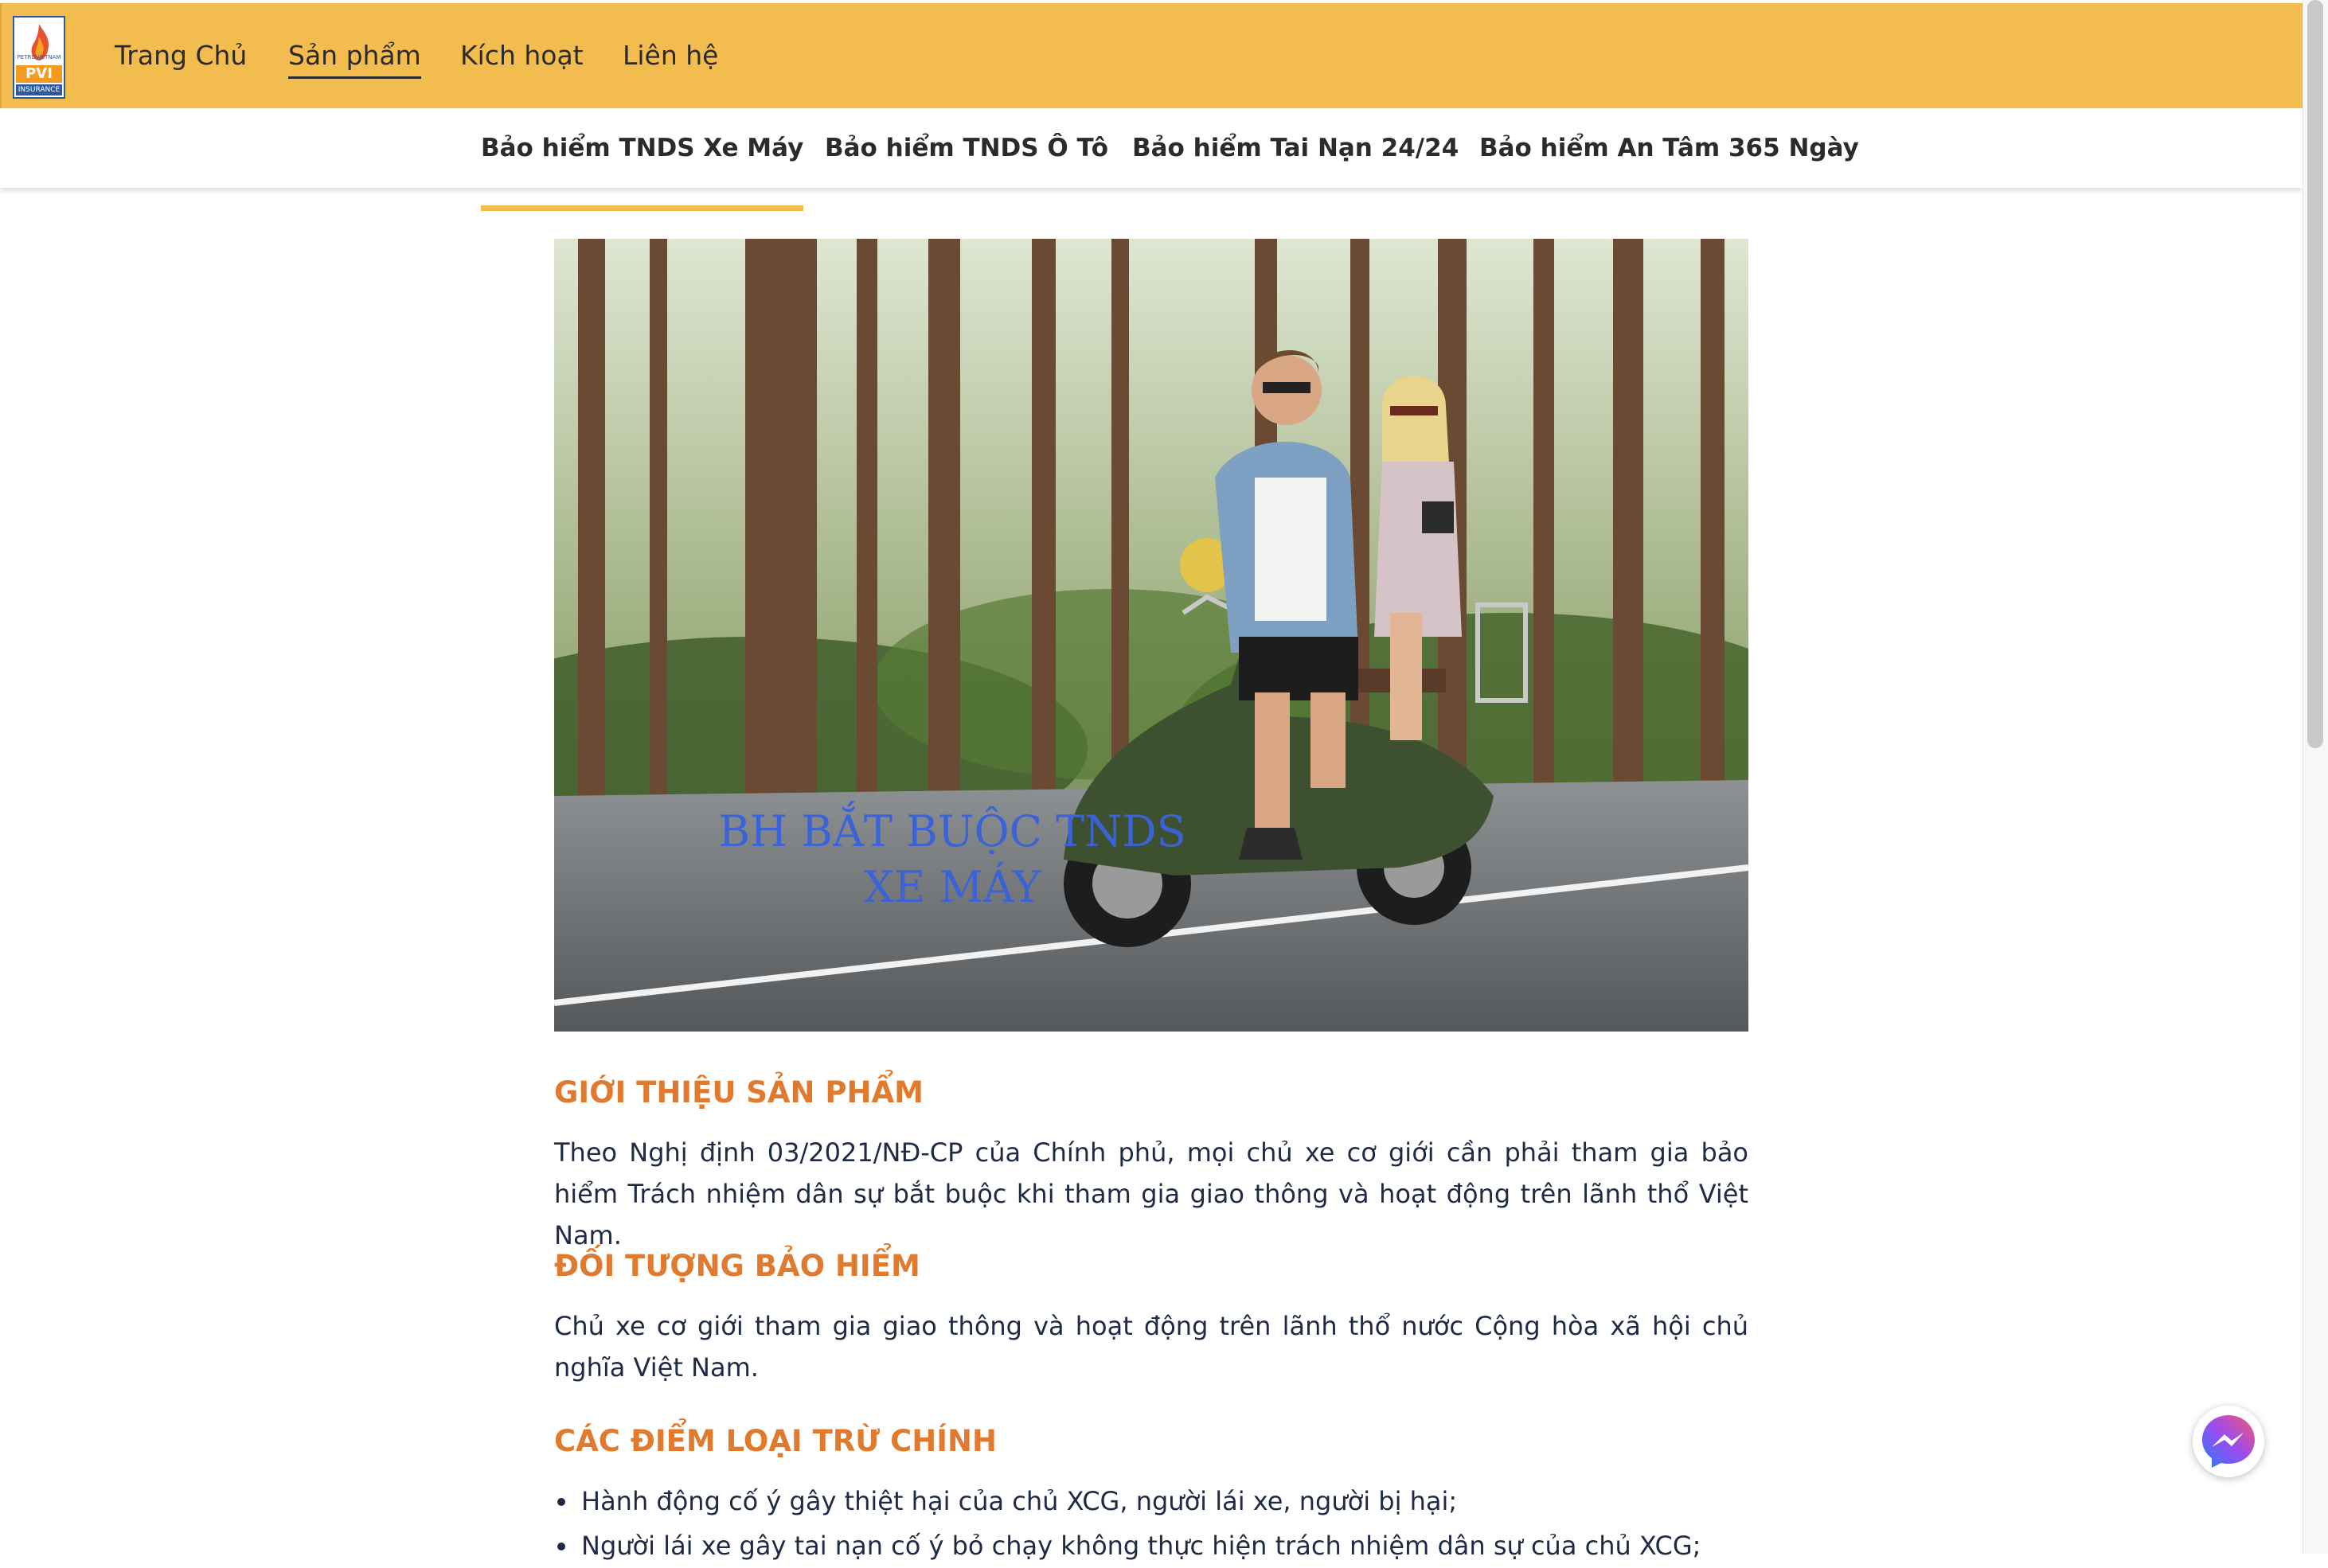 The image size is (2328, 1568). Describe the element at coordinates (775, 1441) in the screenshot. I see `heading-loai-tru: CÁC ĐIỂM LOẠI TRỪ CHÍNH` at that location.